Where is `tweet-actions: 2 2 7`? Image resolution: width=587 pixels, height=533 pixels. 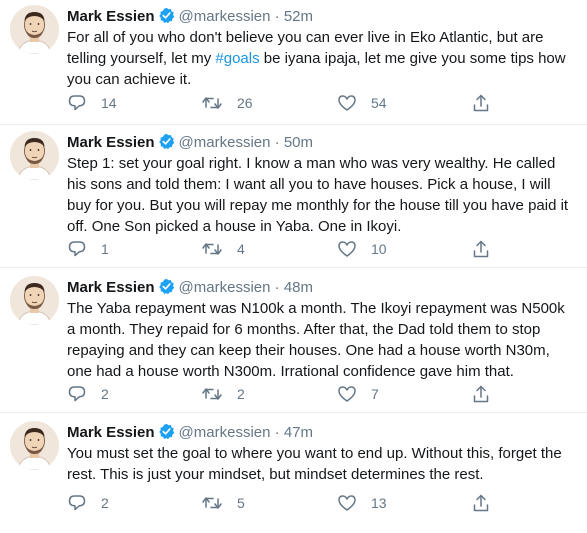 tweet-actions: 2 2 7 is located at coordinates (287, 394).